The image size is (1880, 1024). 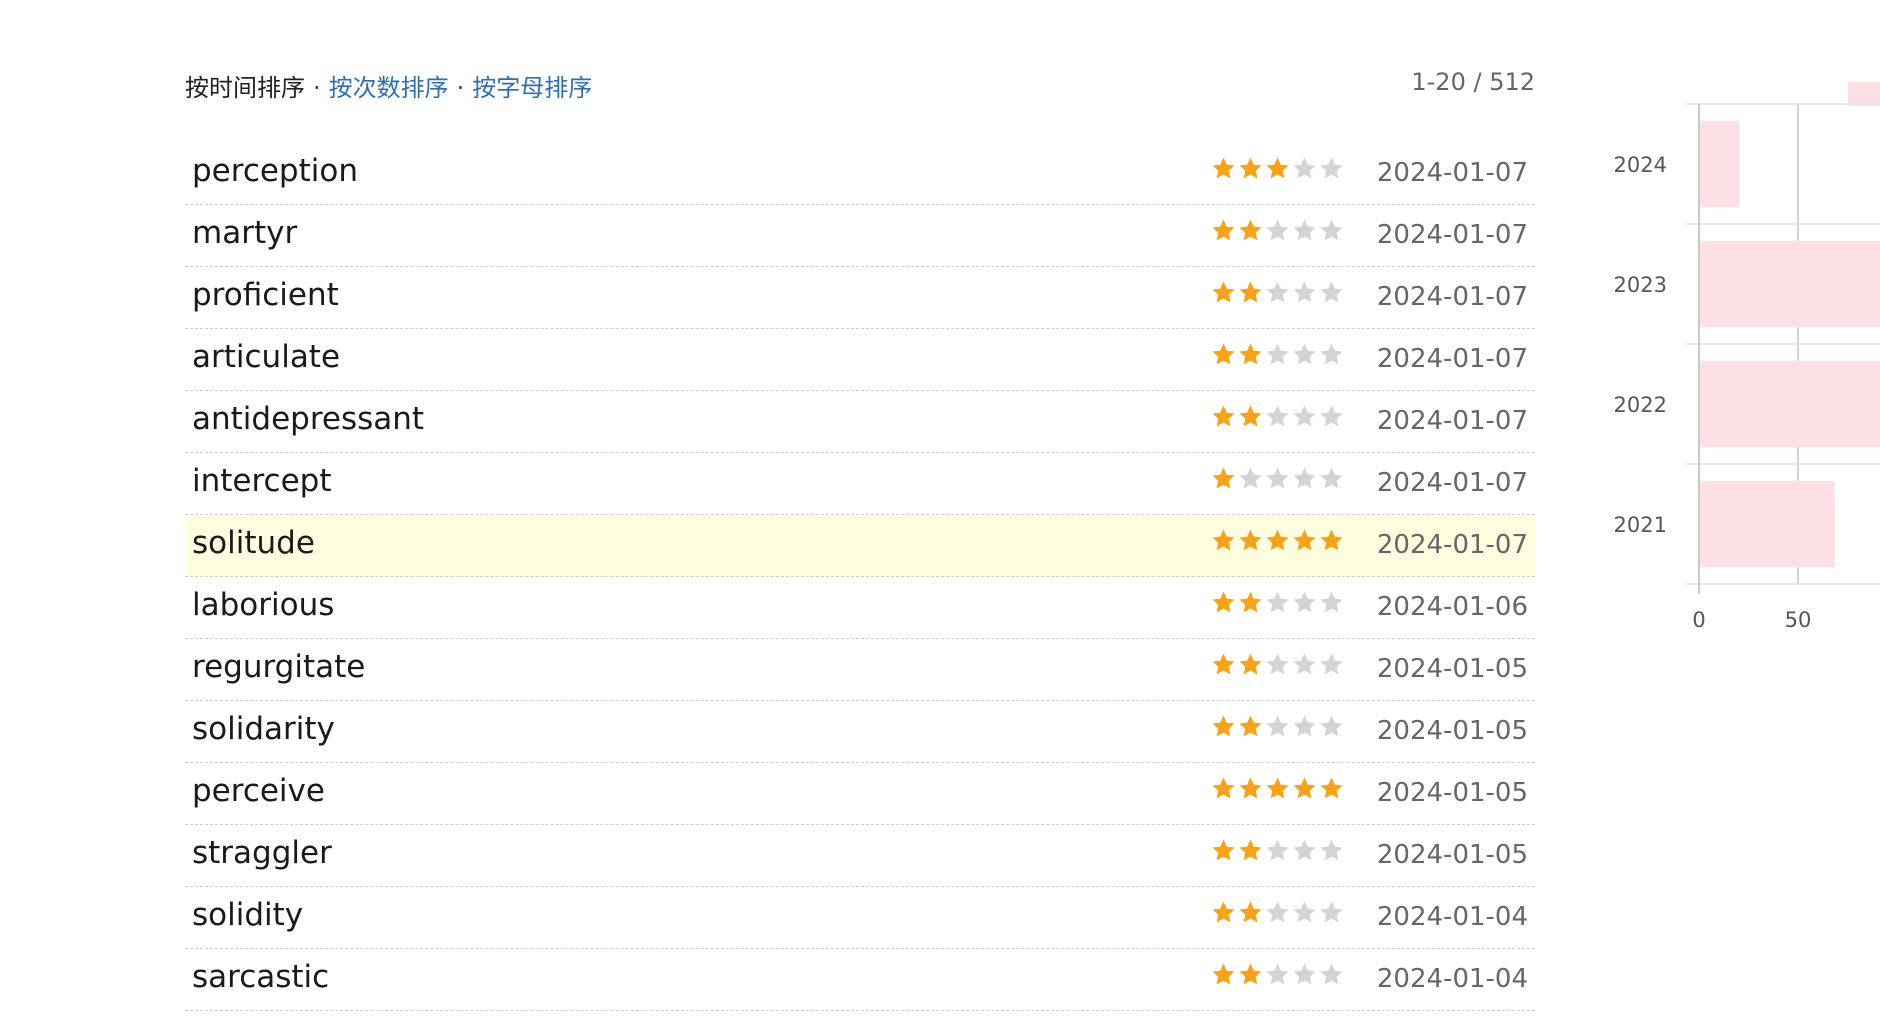 I want to click on word-text: sarcastic, so click(x=260, y=977).